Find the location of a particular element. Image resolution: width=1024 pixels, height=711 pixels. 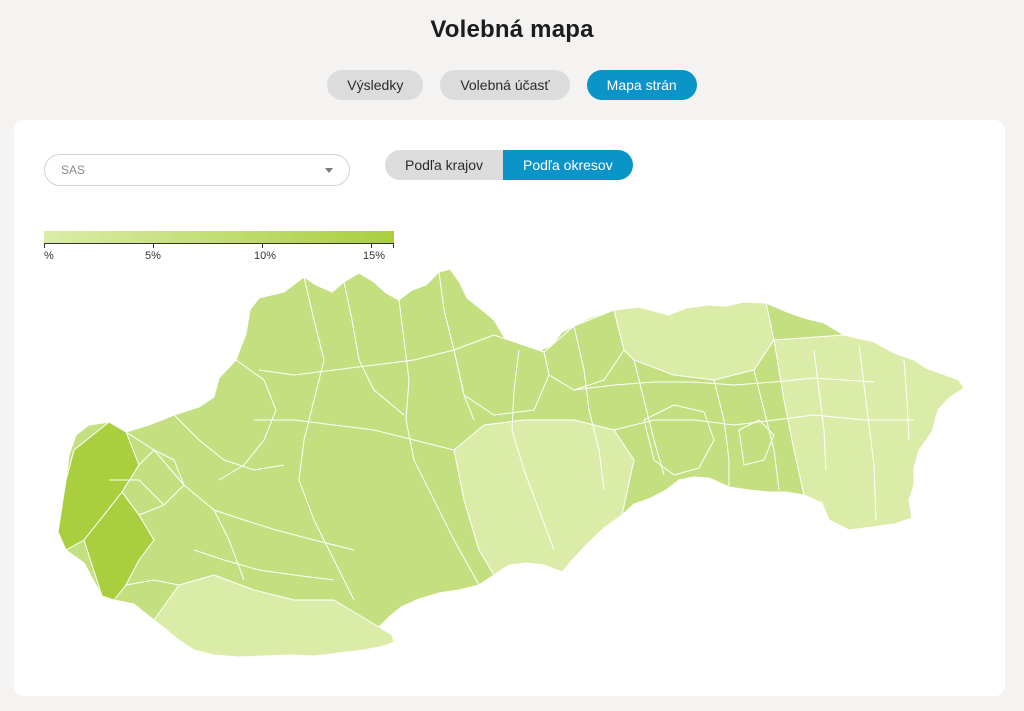

tab-volebna-ucast: Volebná účasť is located at coordinates (505, 85).